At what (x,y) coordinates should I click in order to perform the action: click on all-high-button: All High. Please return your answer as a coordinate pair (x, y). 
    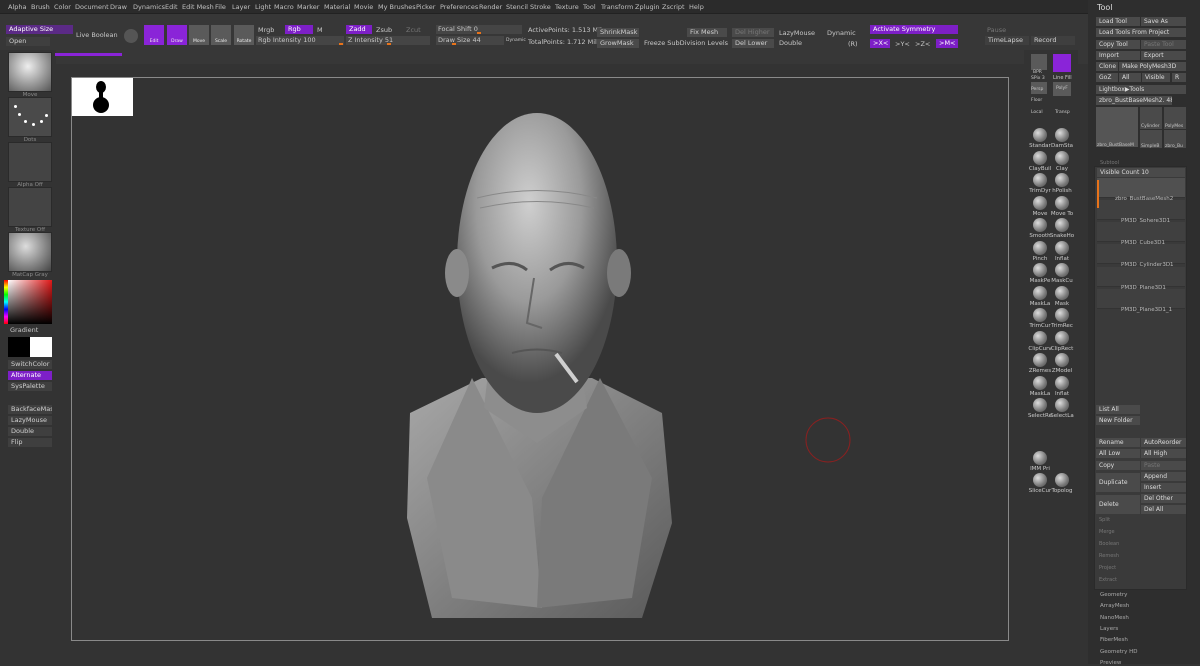
    Looking at the image, I should click on (1163, 453).